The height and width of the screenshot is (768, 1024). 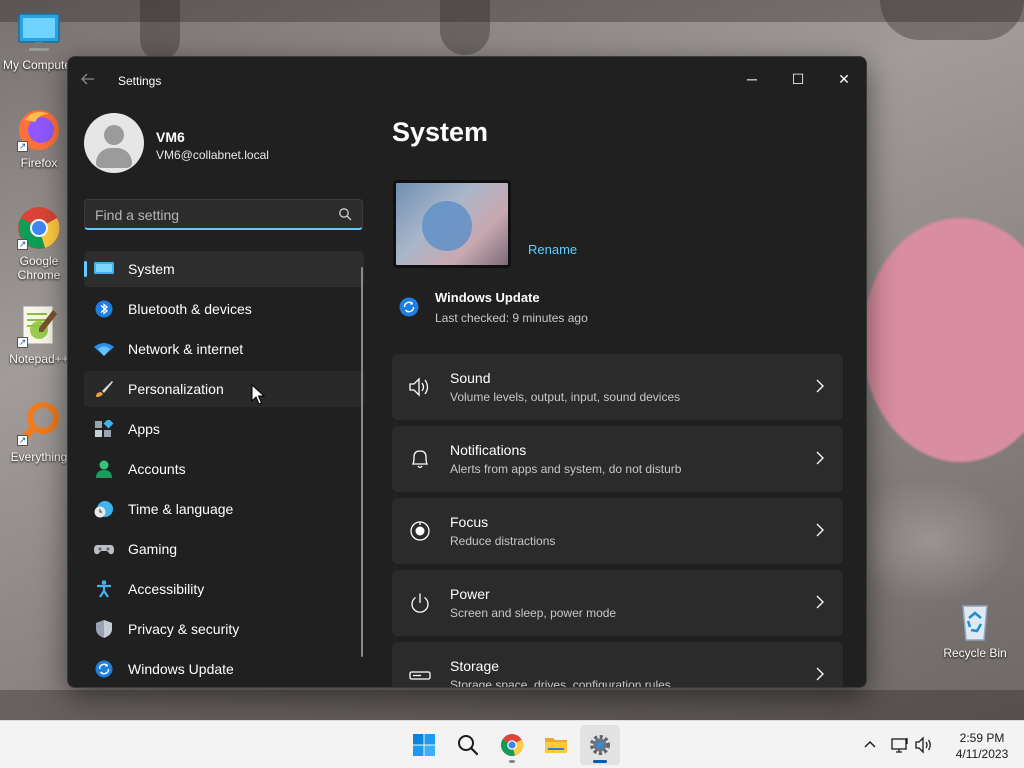 What do you see at coordinates (39, 359) in the screenshot?
I see `desktop-icon-label: Notepad++` at bounding box center [39, 359].